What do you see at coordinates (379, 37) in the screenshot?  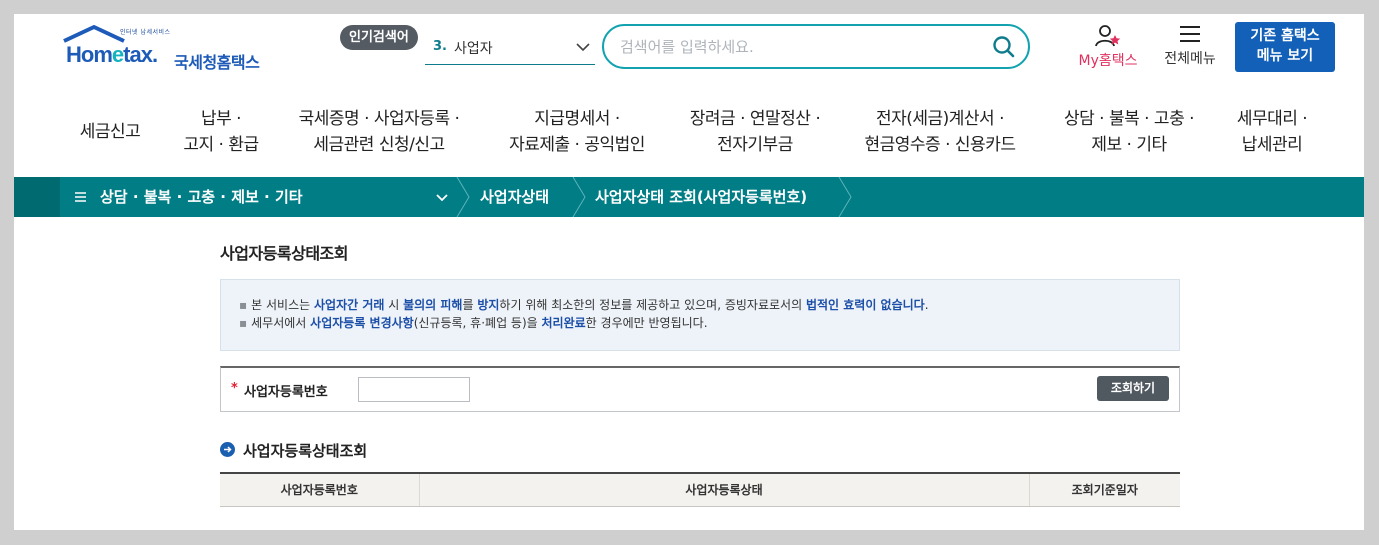 I see `popular-keyword-tag: 인기검색어` at bounding box center [379, 37].